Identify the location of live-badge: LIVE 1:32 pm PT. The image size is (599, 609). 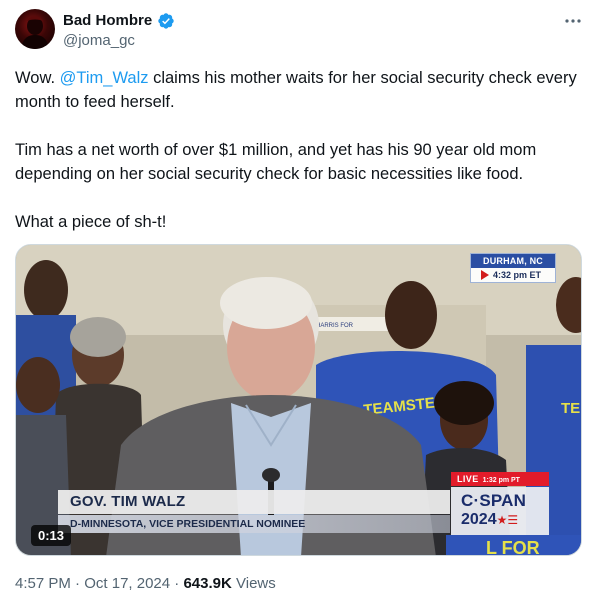
(500, 479).